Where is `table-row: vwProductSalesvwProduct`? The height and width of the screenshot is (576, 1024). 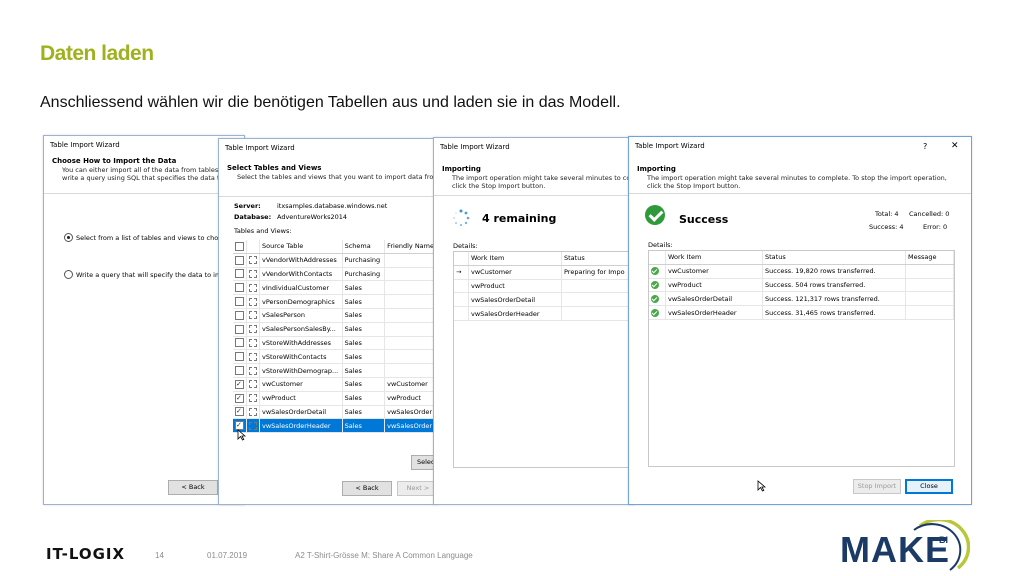 table-row: vwProductSalesvwProduct is located at coordinates (335, 398).